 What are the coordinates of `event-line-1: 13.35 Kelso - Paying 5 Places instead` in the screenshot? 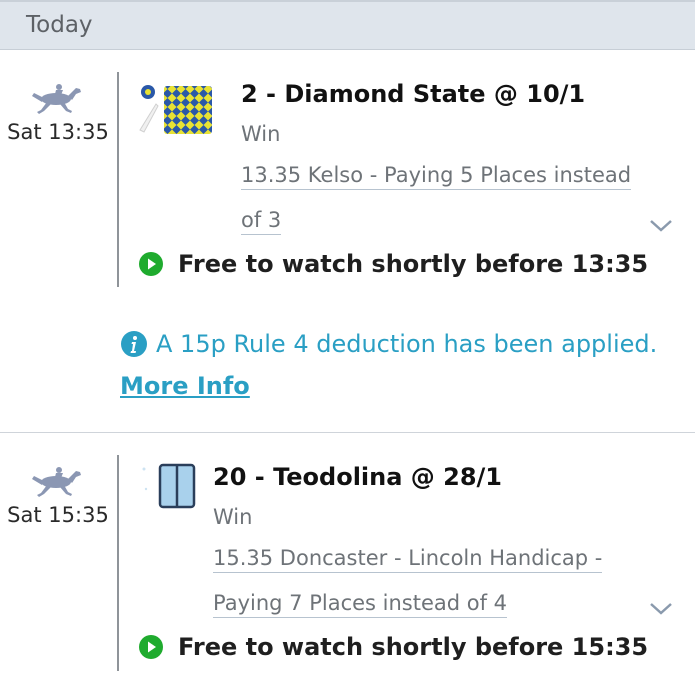 It's located at (436, 176).